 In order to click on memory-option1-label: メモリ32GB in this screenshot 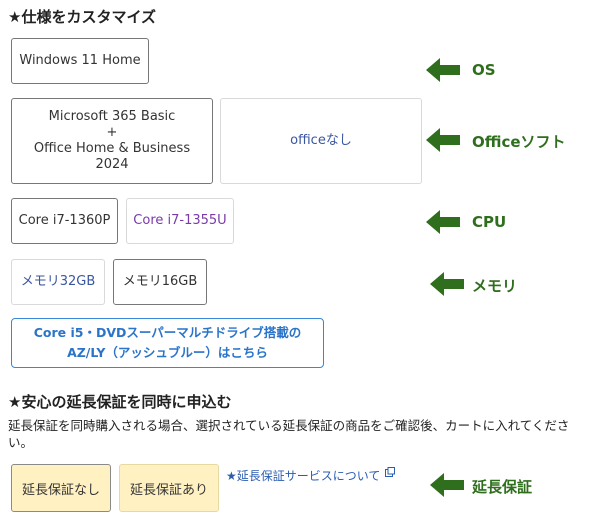, I will do `click(58, 281)`.